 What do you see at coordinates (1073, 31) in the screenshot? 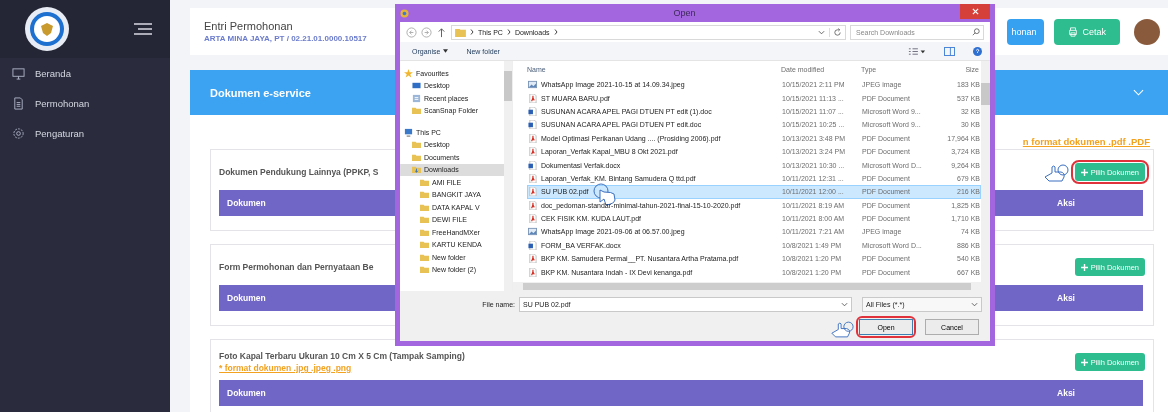
I see `printer-icon` at bounding box center [1073, 31].